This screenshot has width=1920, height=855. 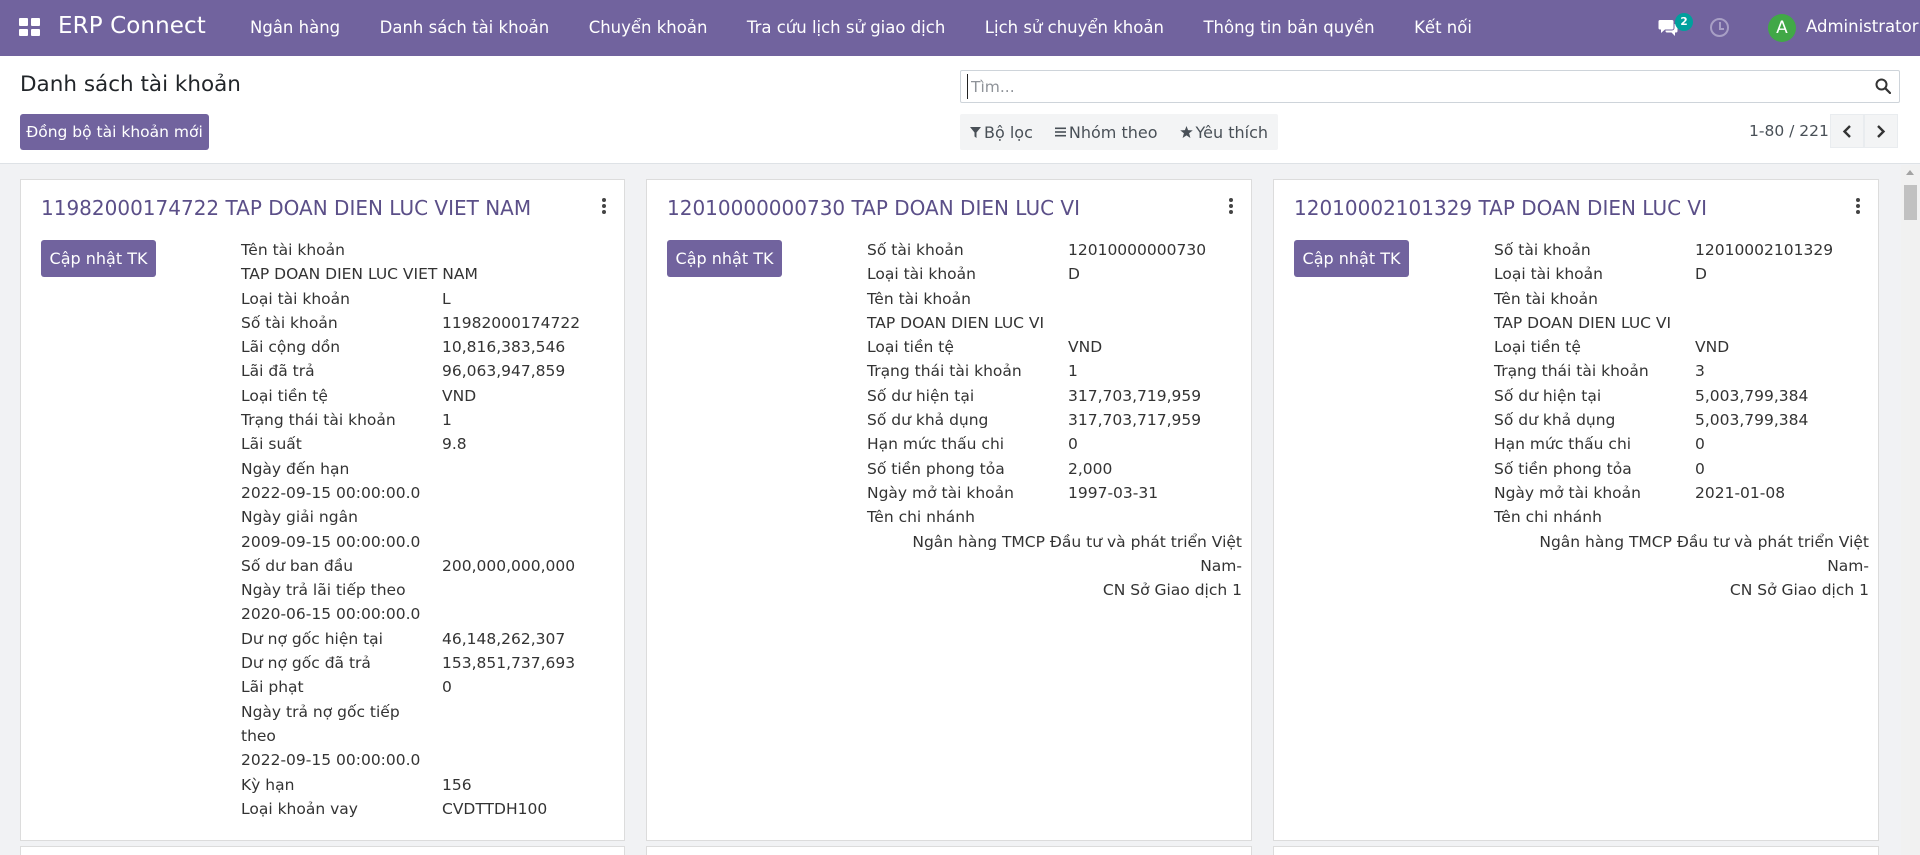 I want to click on field-label: Lãi phạt, so click(x=272, y=687).